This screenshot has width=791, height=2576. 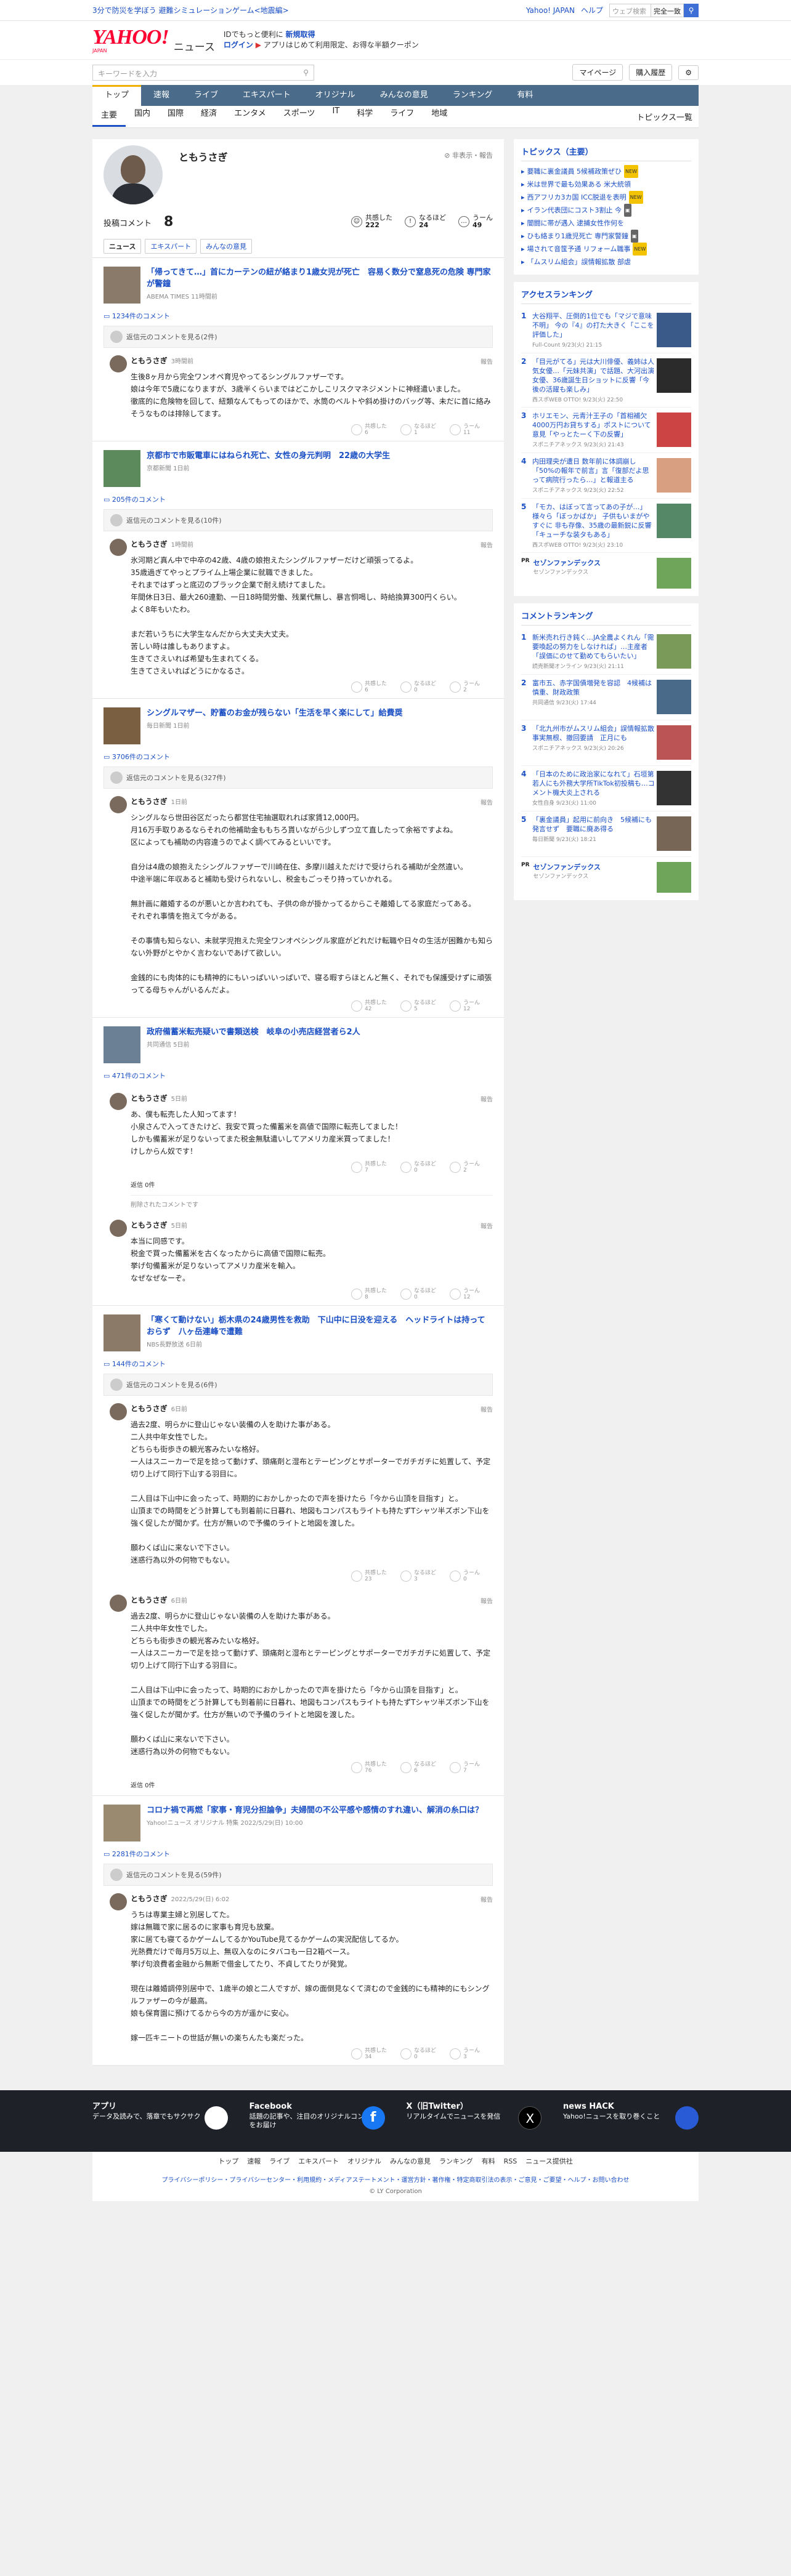 What do you see at coordinates (456, 2161) in the screenshot?
I see `footer-nav-item: ランキング` at bounding box center [456, 2161].